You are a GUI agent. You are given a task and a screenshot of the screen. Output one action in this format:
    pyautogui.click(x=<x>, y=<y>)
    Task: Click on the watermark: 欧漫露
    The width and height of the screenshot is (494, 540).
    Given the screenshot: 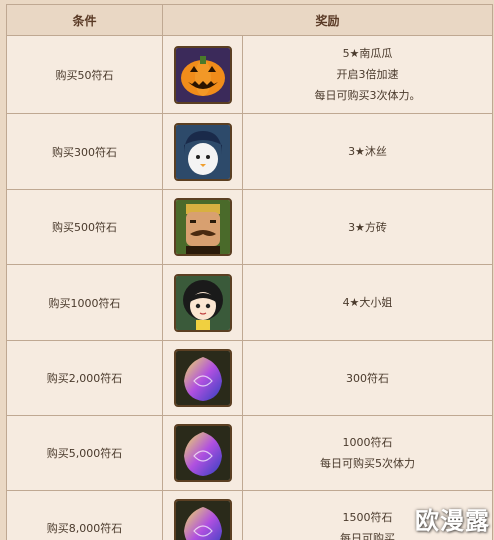 What is the action you would take?
    pyautogui.click(x=452, y=521)
    